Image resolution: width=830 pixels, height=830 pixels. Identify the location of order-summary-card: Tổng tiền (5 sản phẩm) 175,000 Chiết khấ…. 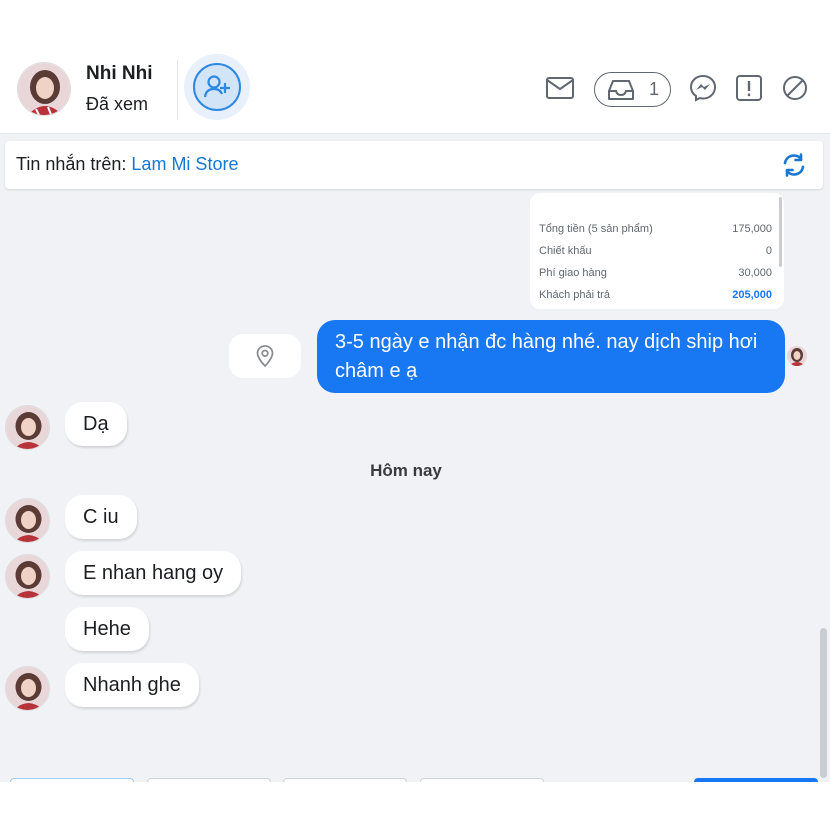
(657, 251).